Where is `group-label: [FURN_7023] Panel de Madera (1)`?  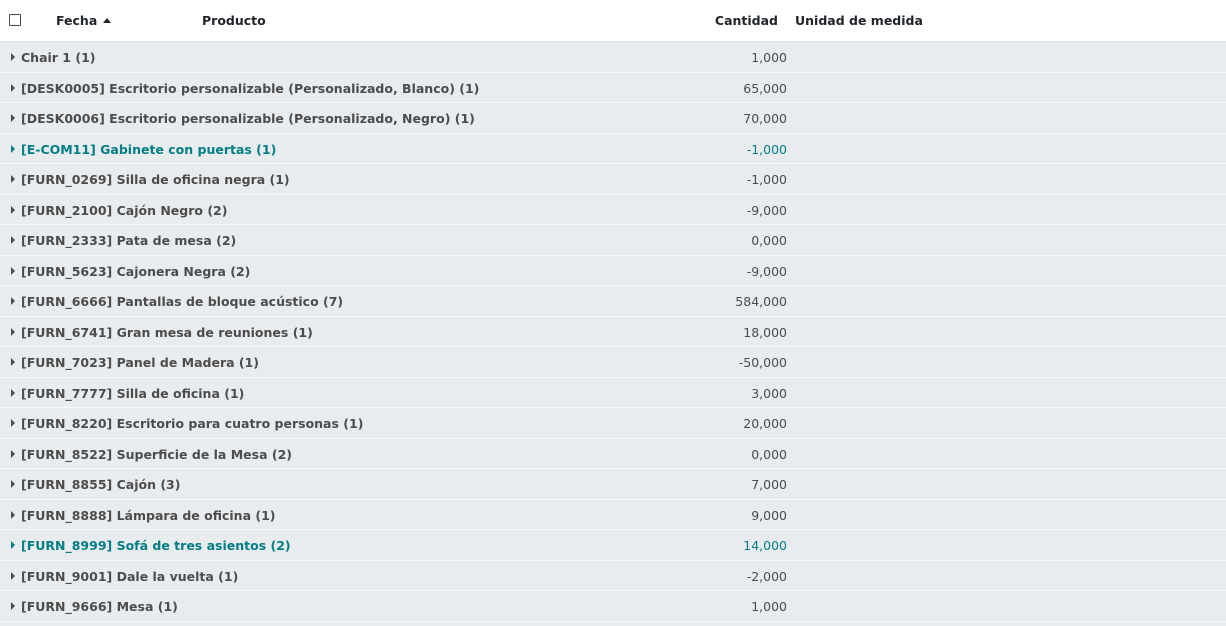 group-label: [FURN_7023] Panel de Madera (1) is located at coordinates (140, 362).